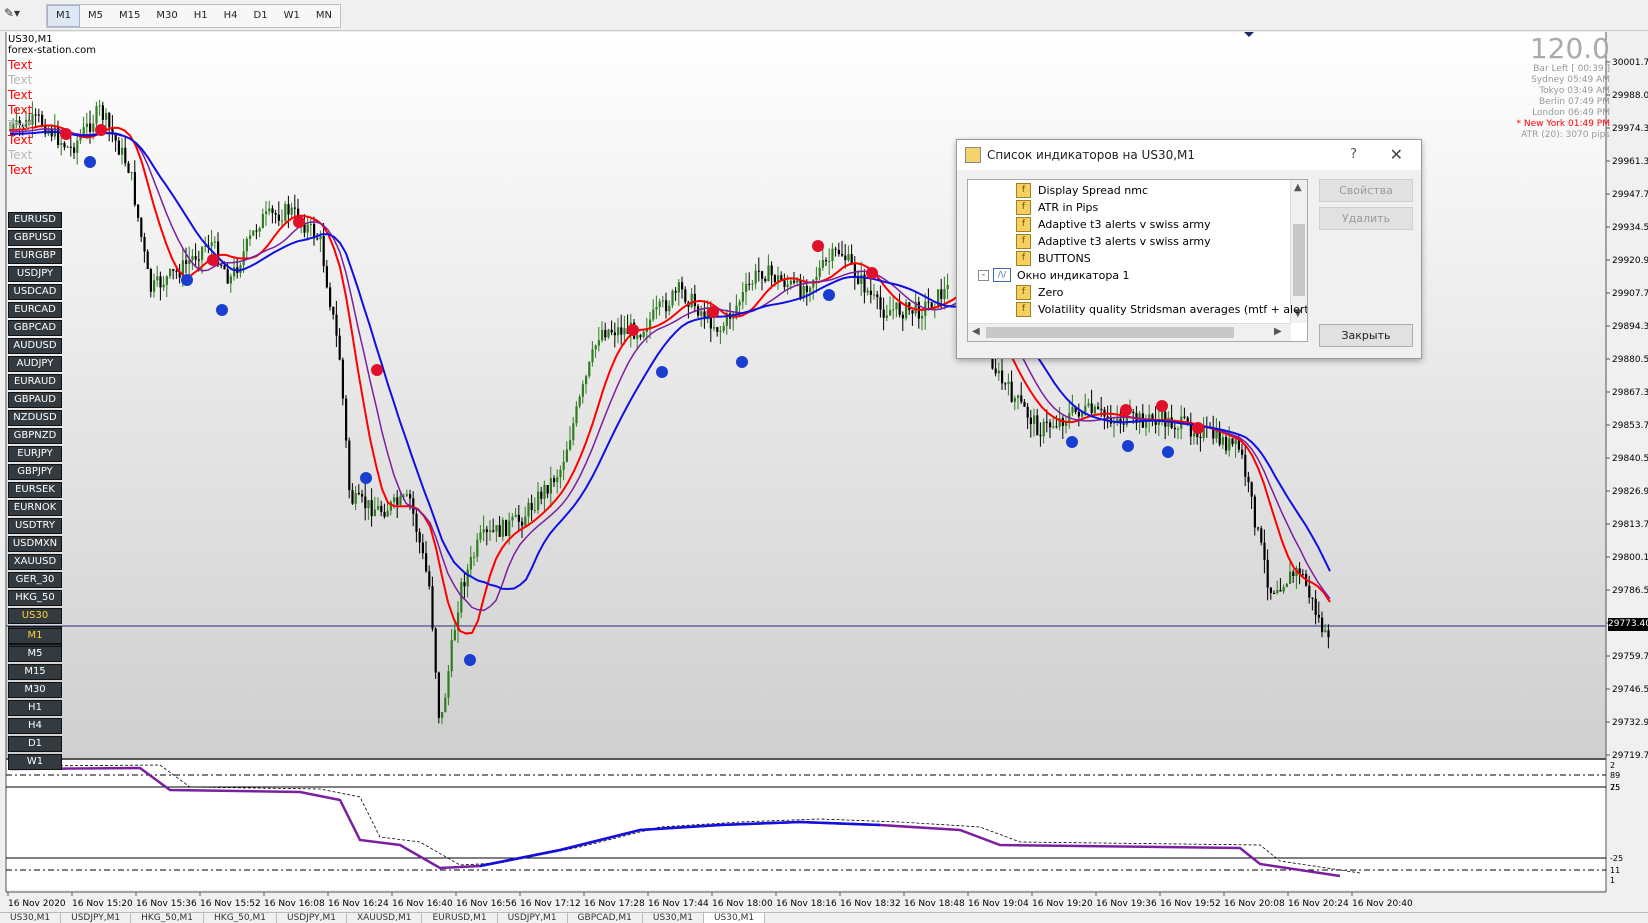 The image size is (1648, 923). What do you see at coordinates (35, 238) in the screenshot?
I see `symbol-button-gbpusd: GBPUSD` at bounding box center [35, 238].